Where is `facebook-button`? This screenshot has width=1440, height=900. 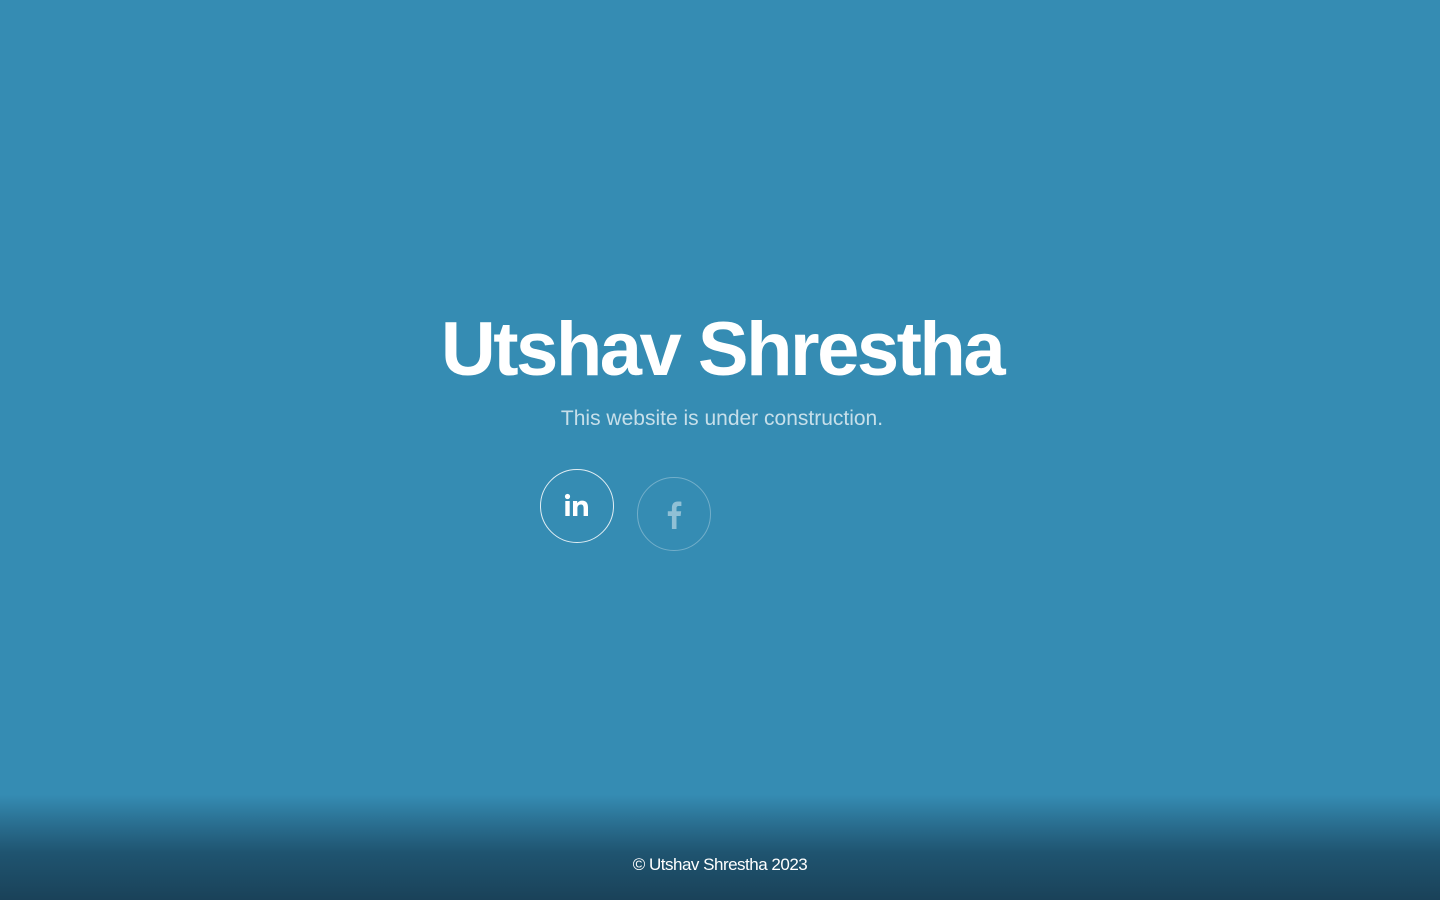 facebook-button is located at coordinates (674, 514).